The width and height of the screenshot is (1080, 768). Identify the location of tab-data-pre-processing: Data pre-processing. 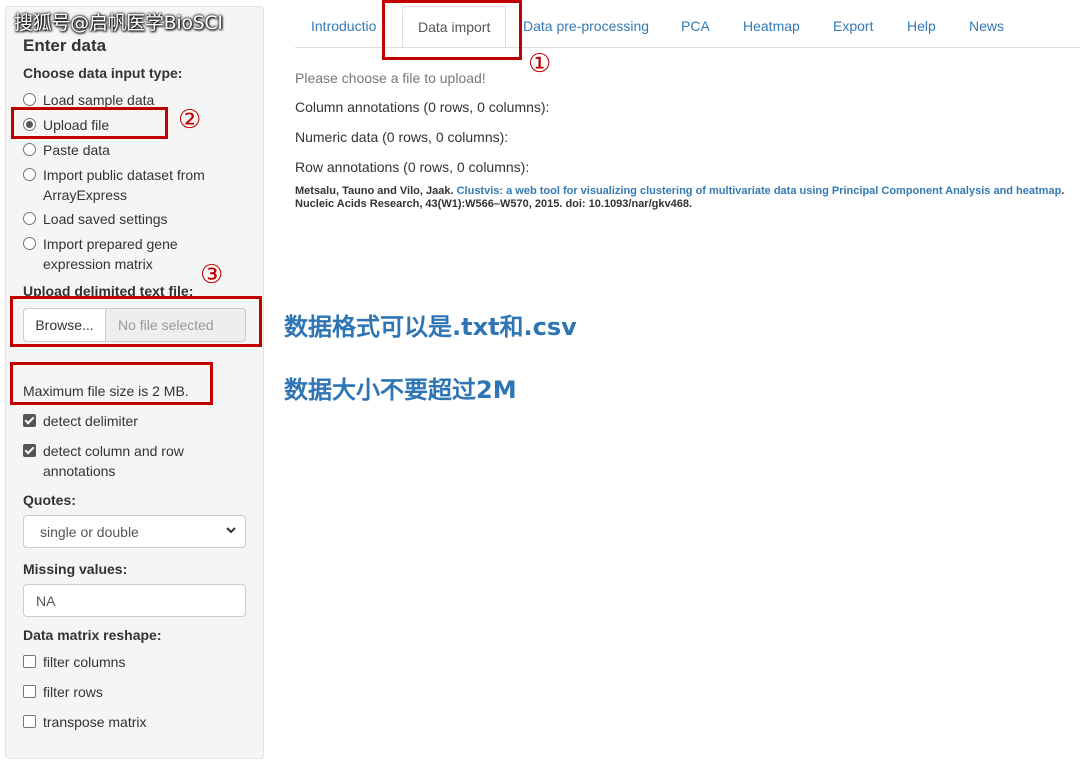
(586, 26).